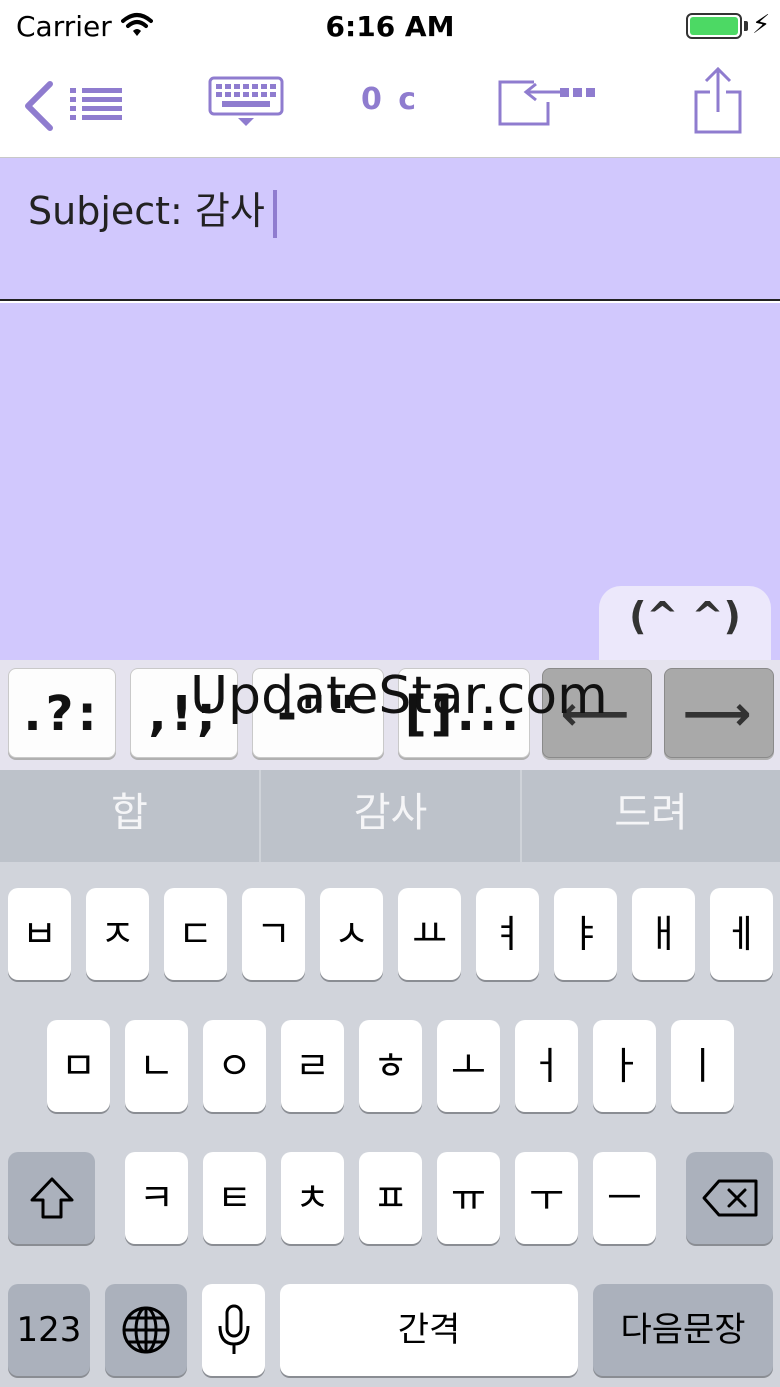  Describe the element at coordinates (234, 1066) in the screenshot. I see `key: ㅇ` at that location.